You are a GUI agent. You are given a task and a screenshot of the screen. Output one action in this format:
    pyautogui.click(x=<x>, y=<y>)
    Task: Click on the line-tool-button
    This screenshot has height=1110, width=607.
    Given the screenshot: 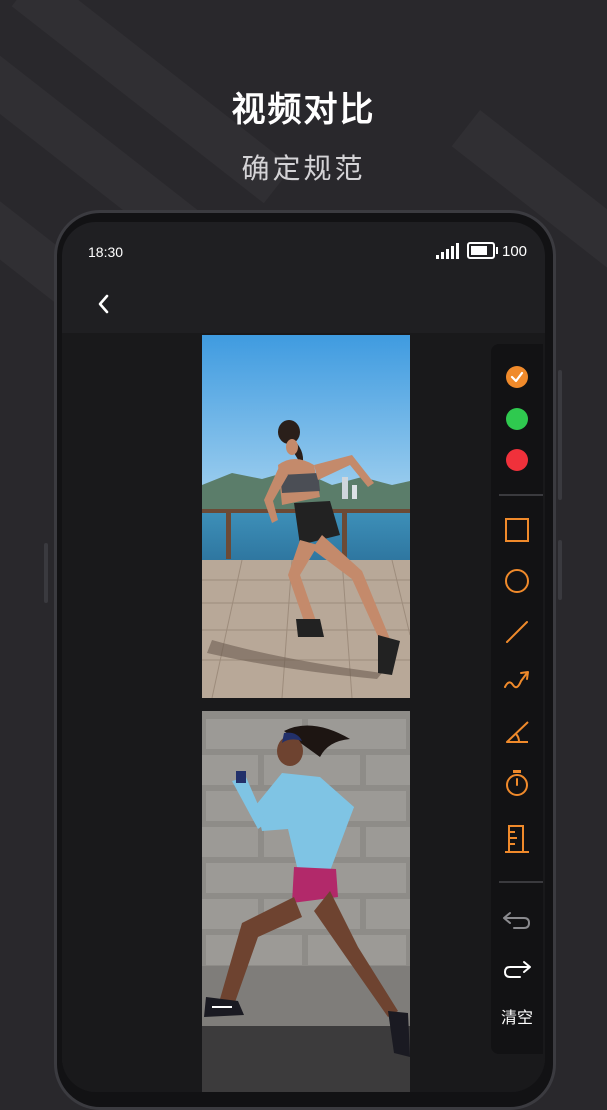 What is the action you would take?
    pyautogui.click(x=517, y=632)
    